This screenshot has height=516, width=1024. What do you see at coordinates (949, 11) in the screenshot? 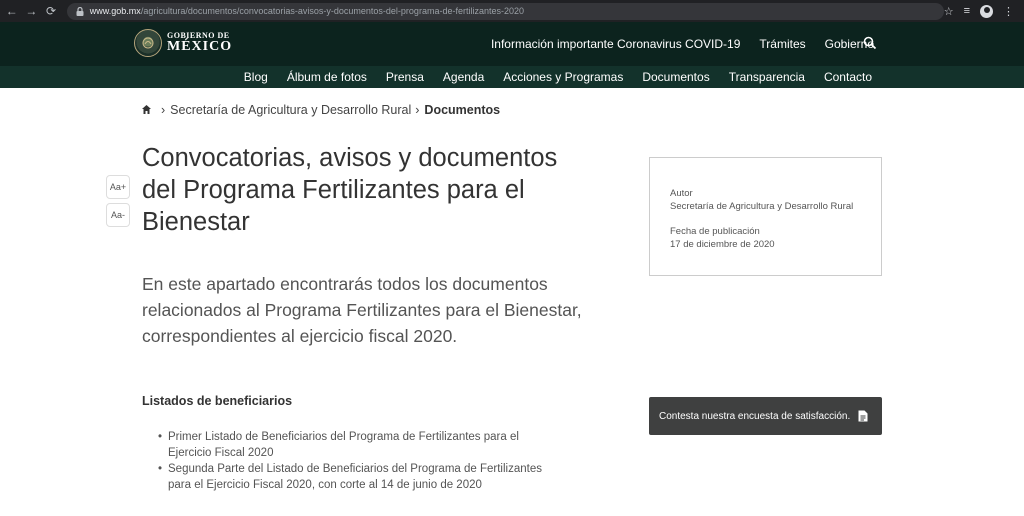
I see `star-icon: ☆` at bounding box center [949, 11].